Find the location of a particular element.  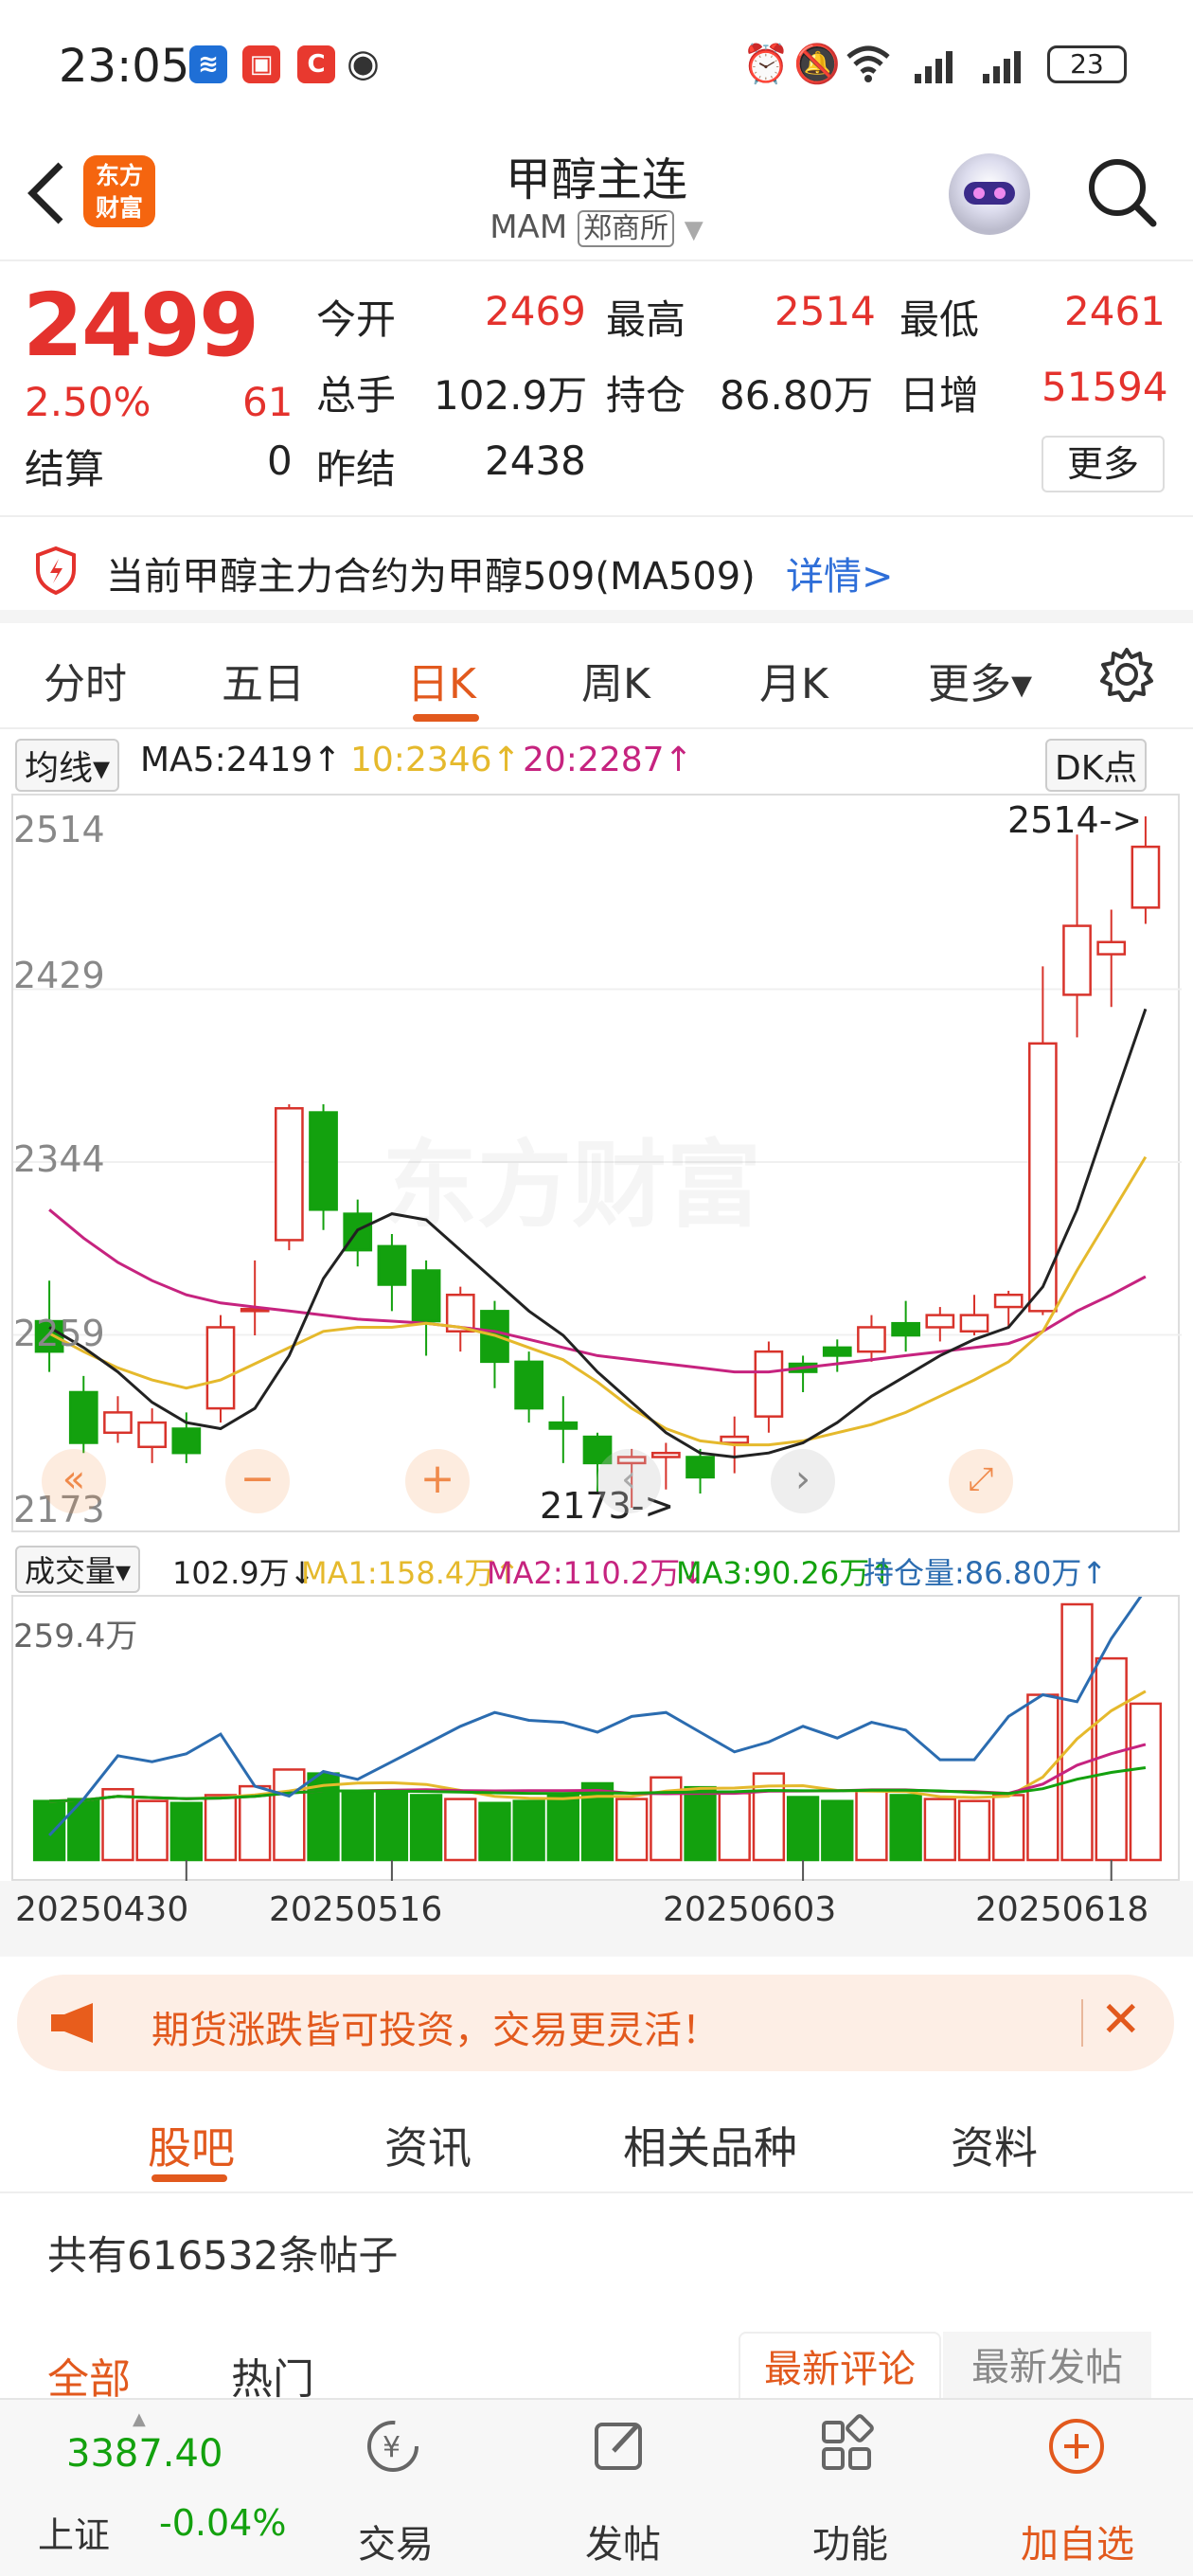

tab-five-day: 五日 is located at coordinates (263, 680).